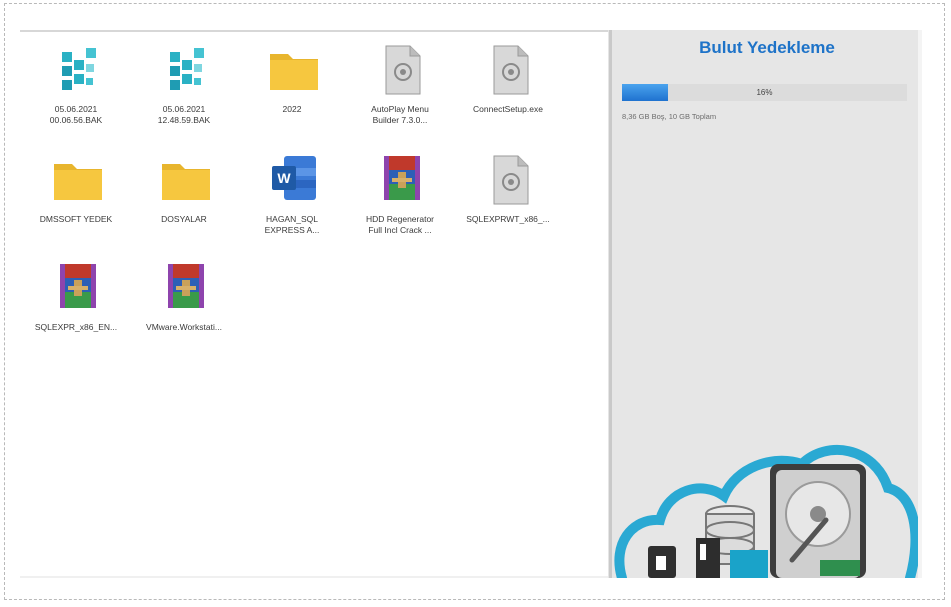 The image size is (951, 607). I want to click on file-name: DMSSOFT YEDEK, so click(76, 219).